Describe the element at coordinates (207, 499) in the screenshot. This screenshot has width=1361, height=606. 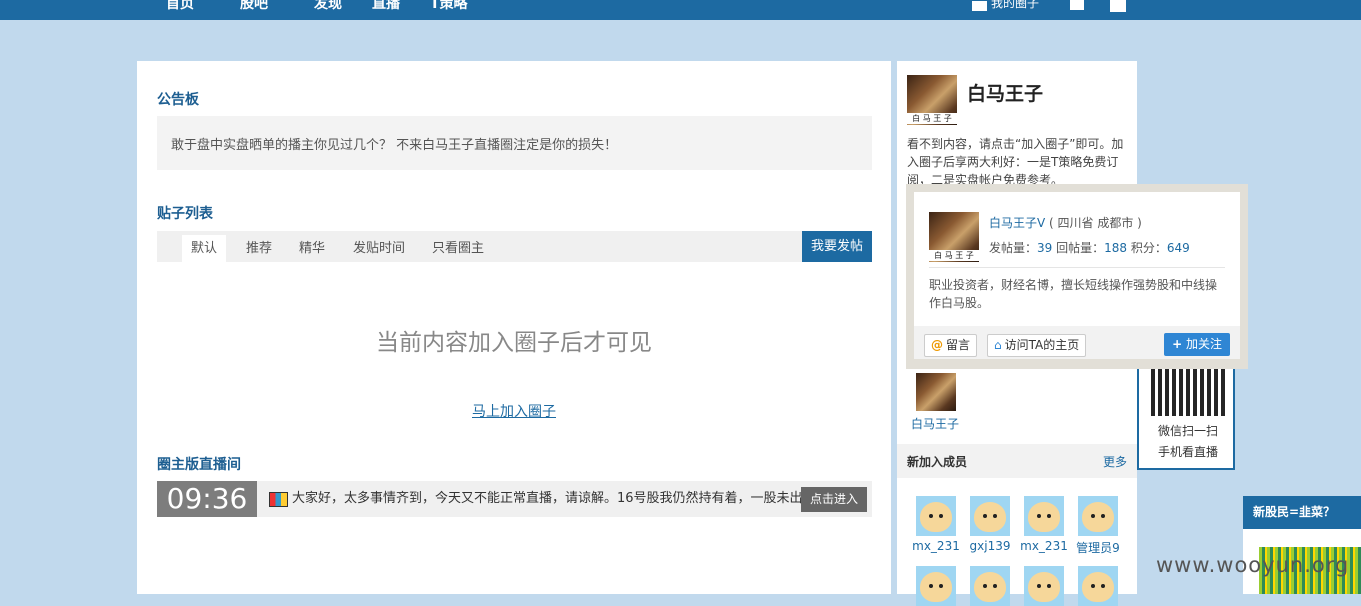
I see `live-time: 09:36` at that location.